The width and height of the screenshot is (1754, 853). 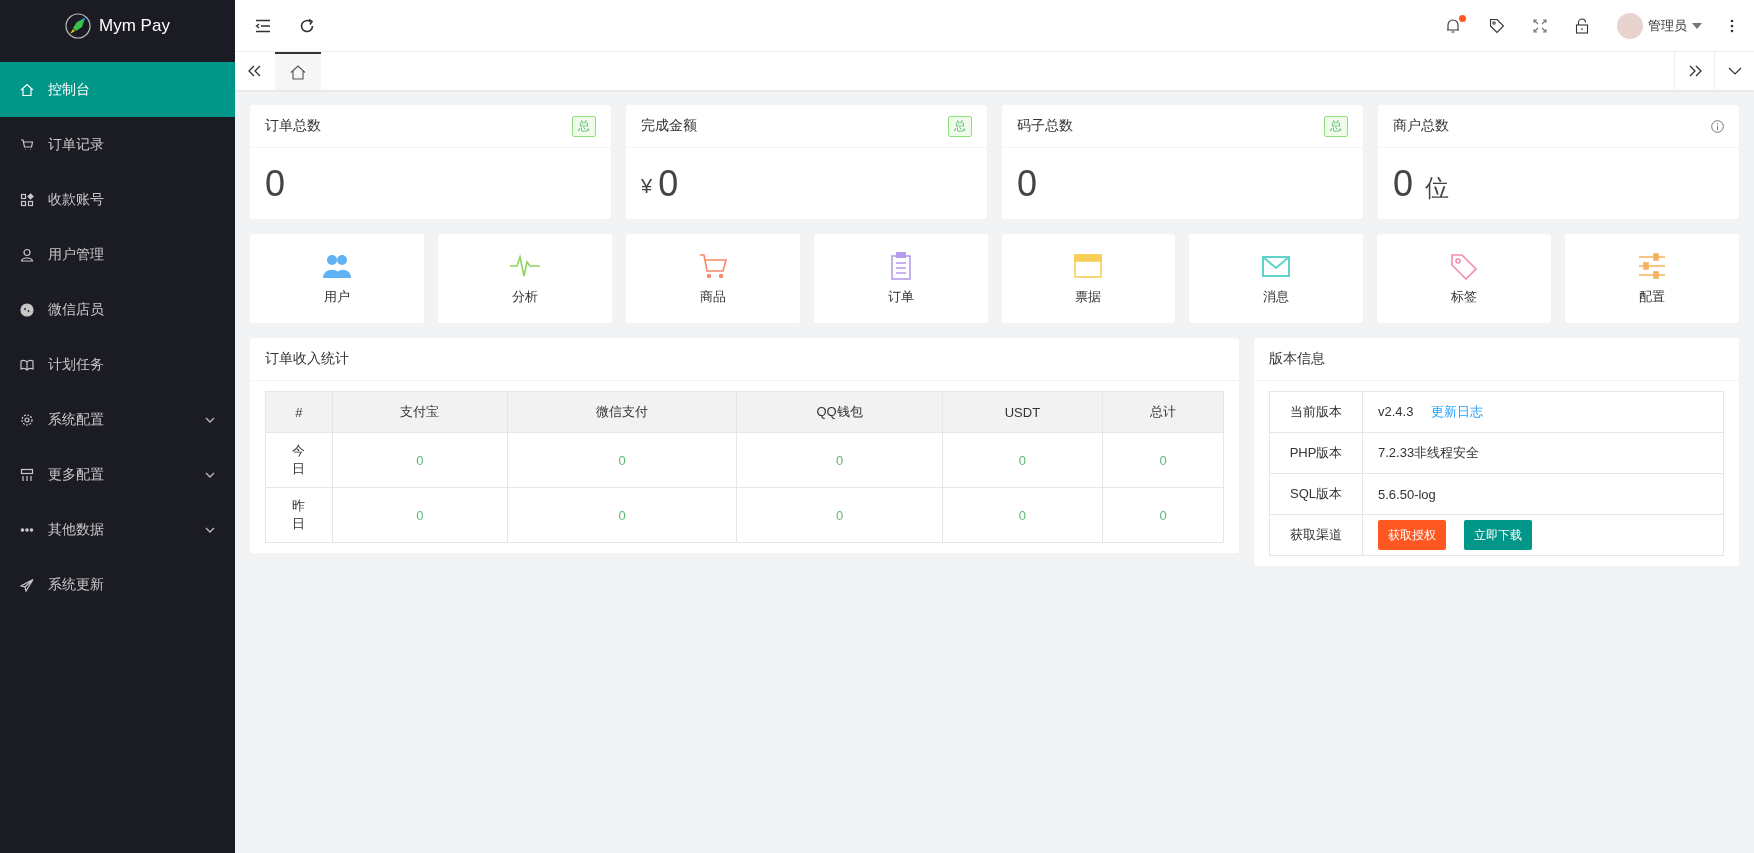 I want to click on nav-item: 微信店员, so click(x=117, y=309).